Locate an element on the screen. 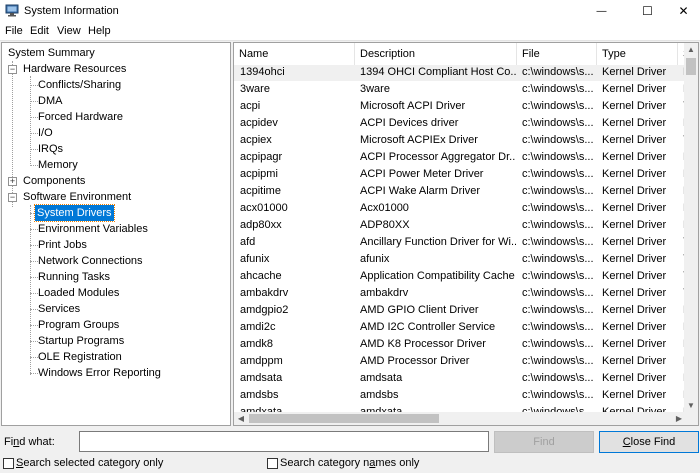 The height and width of the screenshot is (473, 700). system-information-icon is located at coordinates (12, 10).